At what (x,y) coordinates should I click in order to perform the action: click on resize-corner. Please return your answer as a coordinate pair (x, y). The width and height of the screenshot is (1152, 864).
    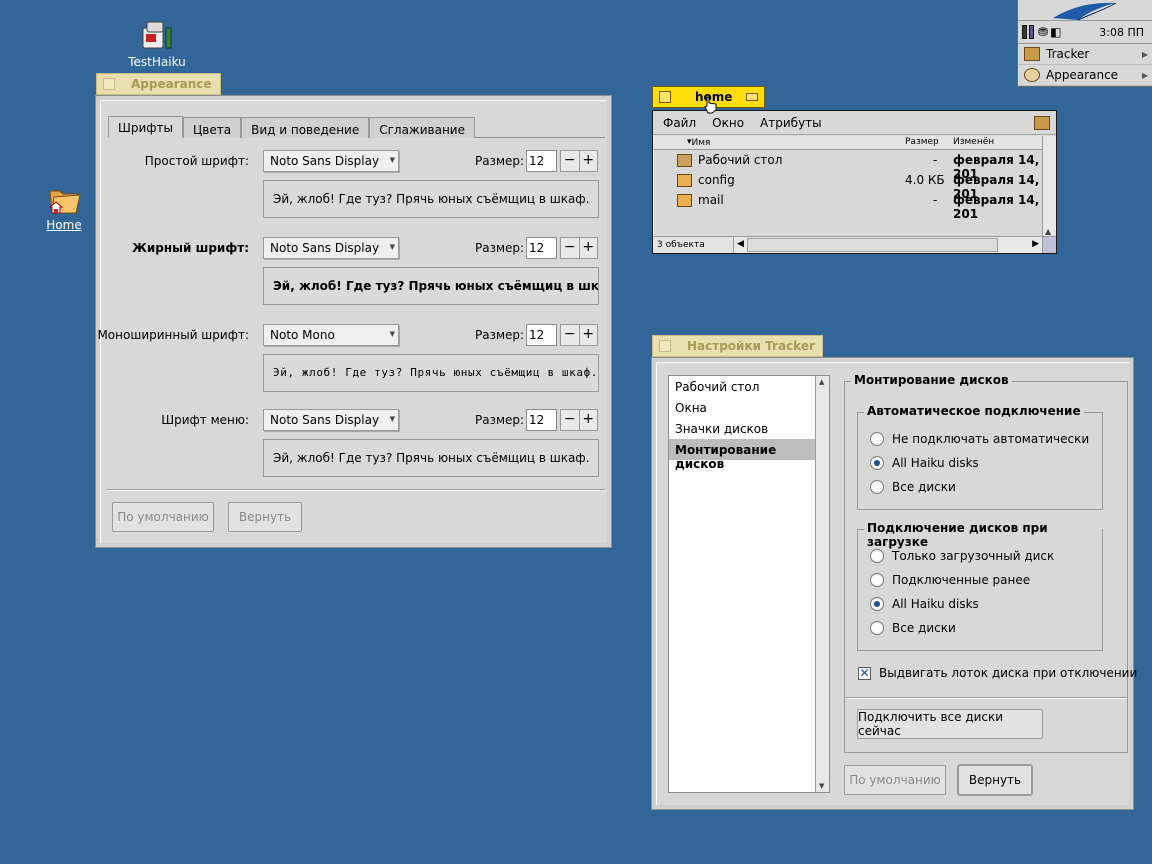
    Looking at the image, I should click on (1049, 244).